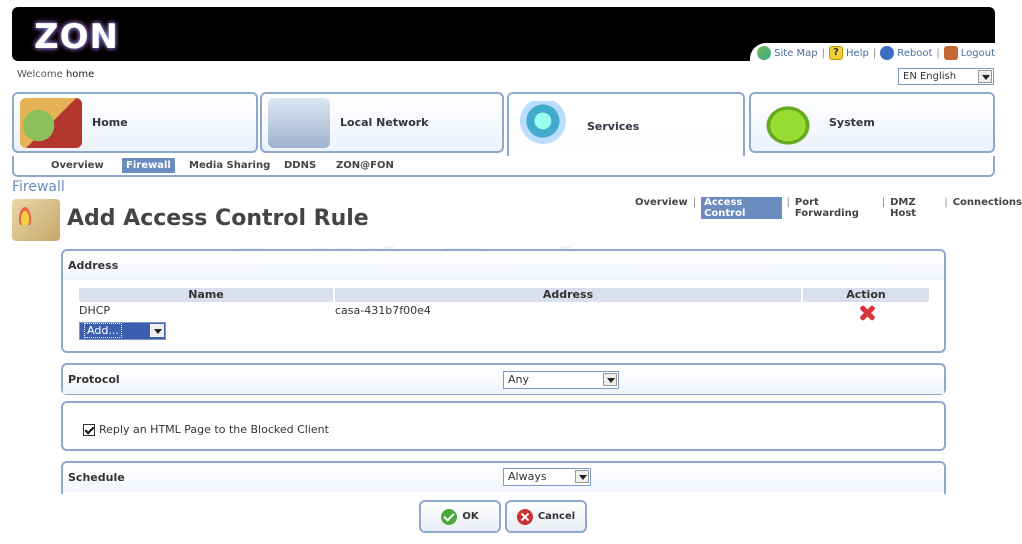 The image size is (1022, 544). I want to click on logout-link: Logout, so click(969, 53).